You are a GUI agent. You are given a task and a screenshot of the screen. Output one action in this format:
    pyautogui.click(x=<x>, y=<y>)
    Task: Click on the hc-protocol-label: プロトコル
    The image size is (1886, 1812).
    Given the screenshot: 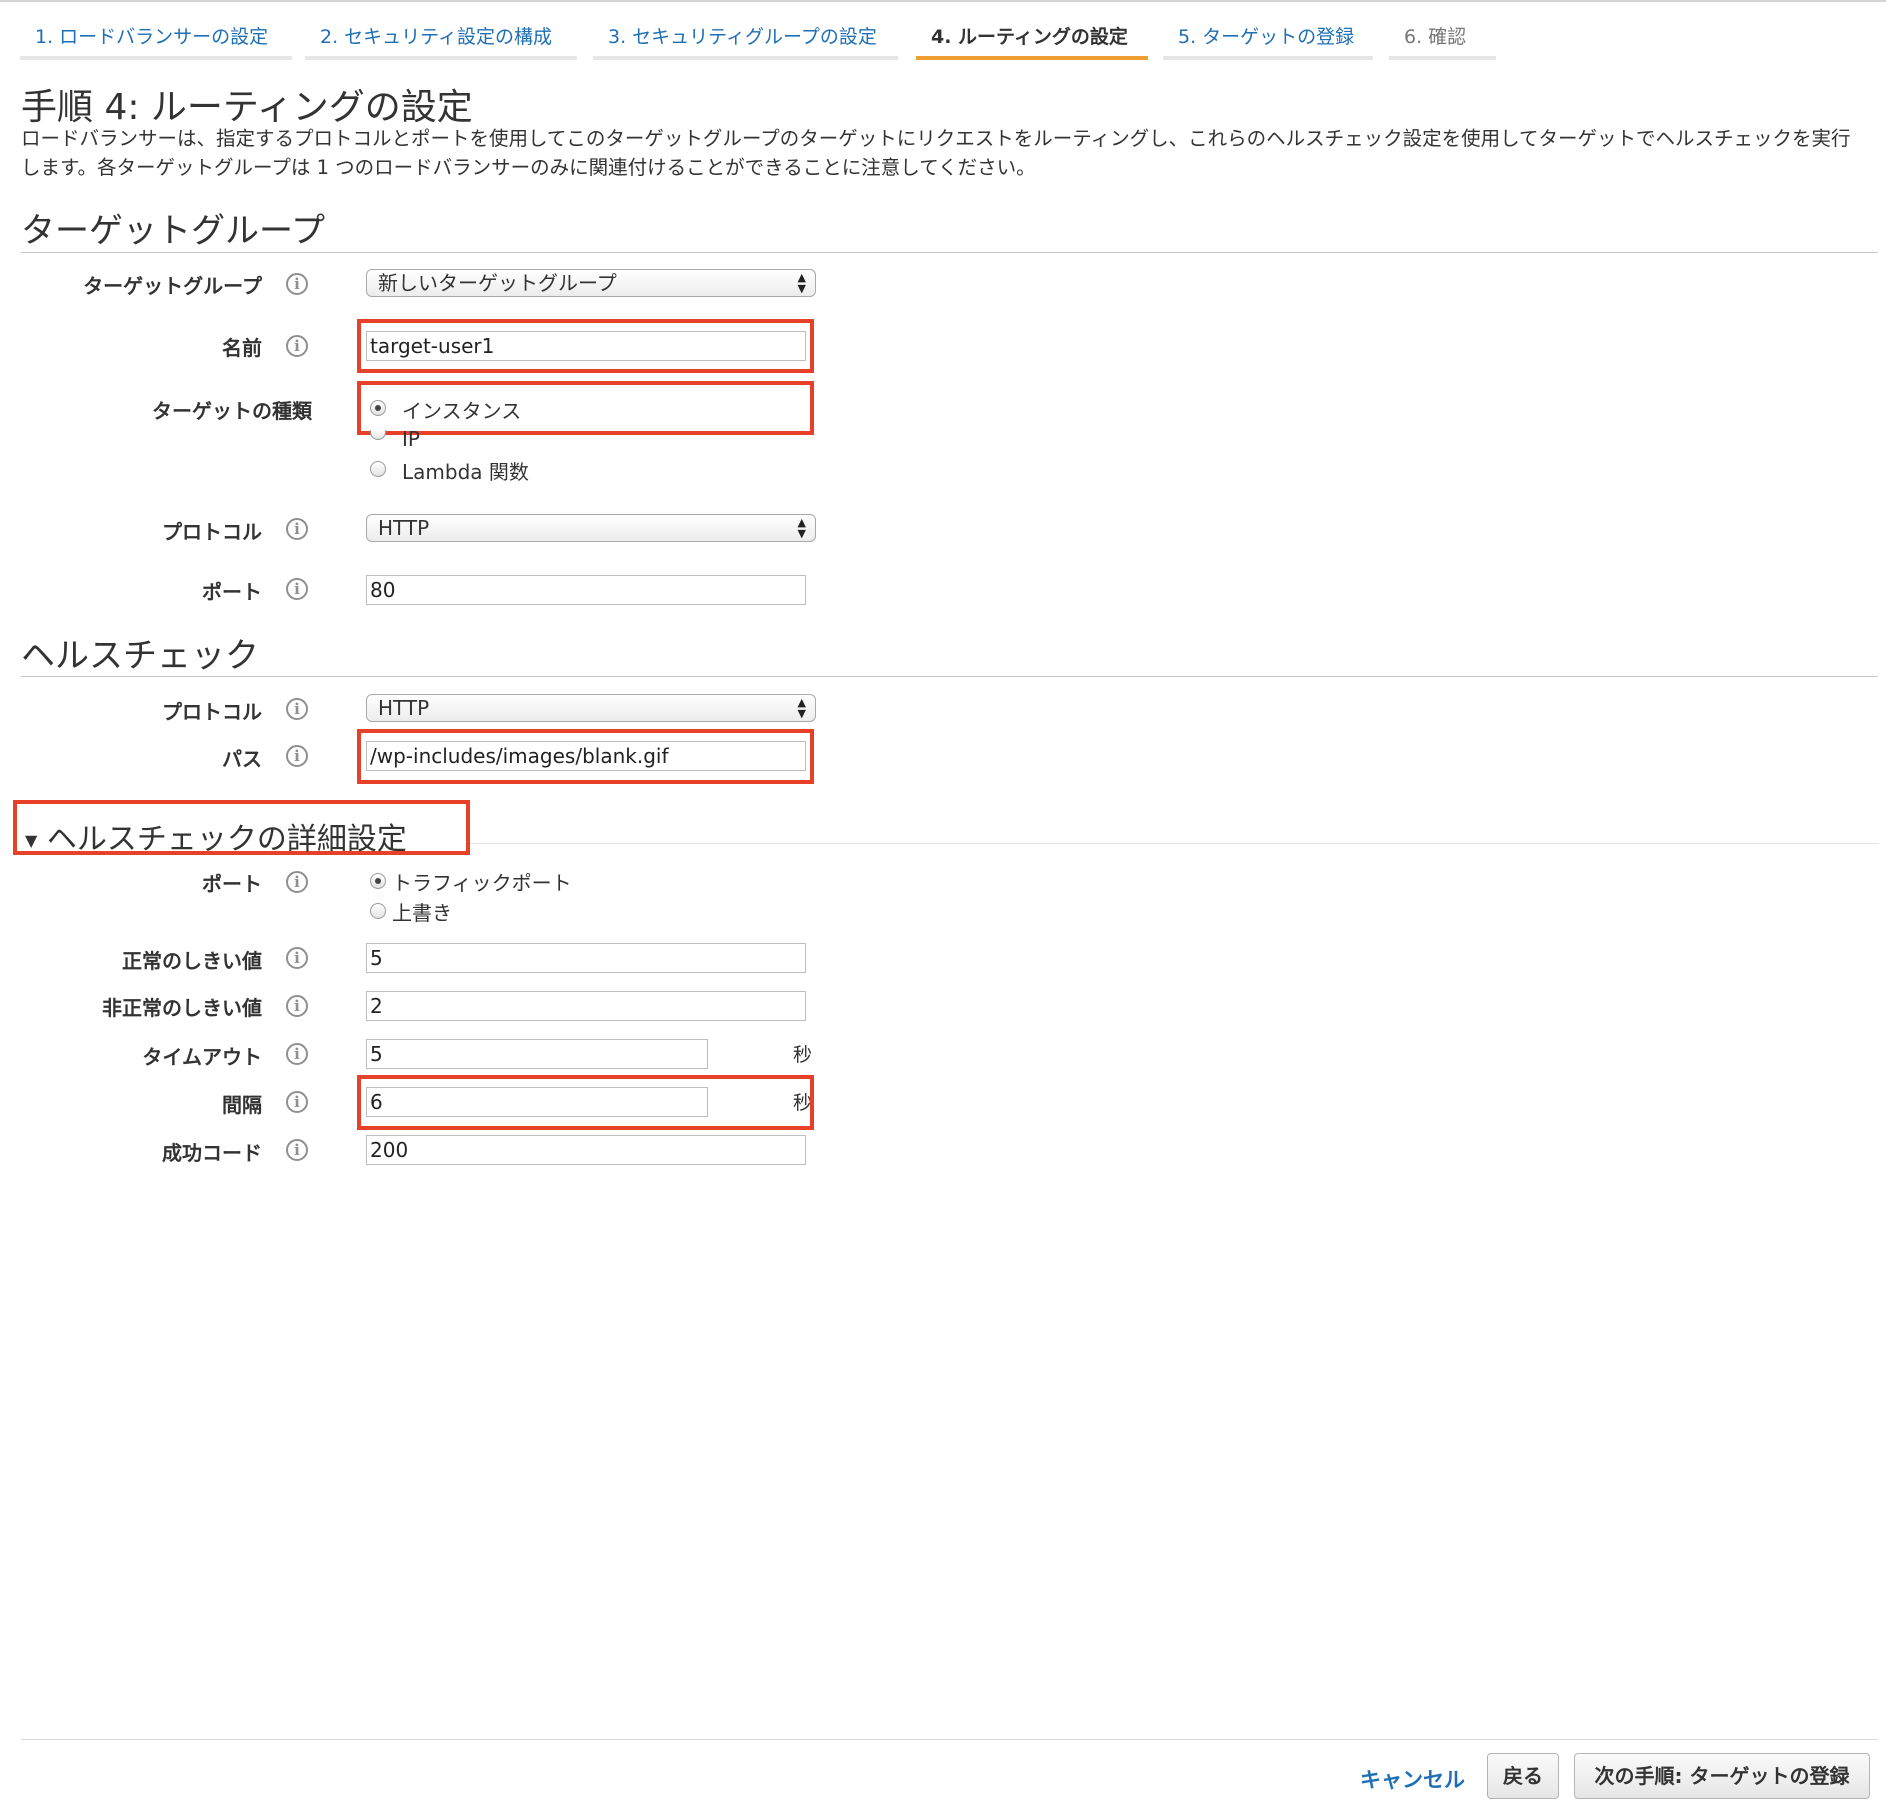 What is the action you would take?
    pyautogui.click(x=212, y=712)
    